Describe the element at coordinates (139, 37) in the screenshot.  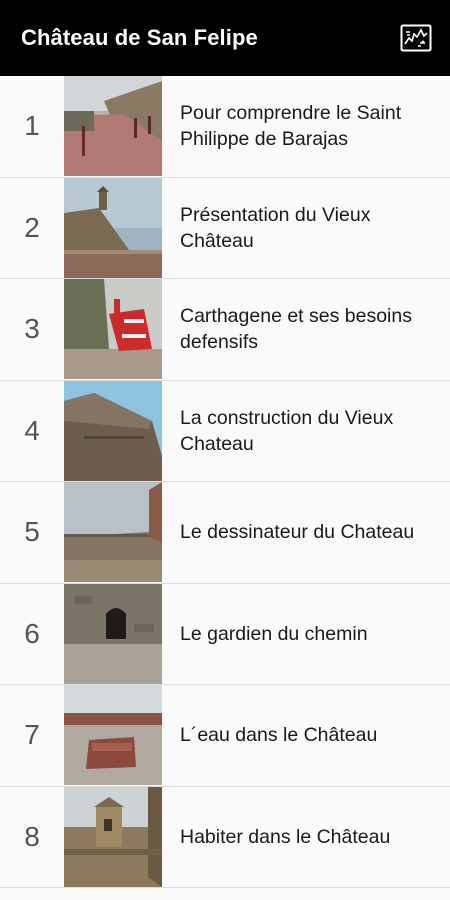
I see `page-title: Château de San Felipe` at that location.